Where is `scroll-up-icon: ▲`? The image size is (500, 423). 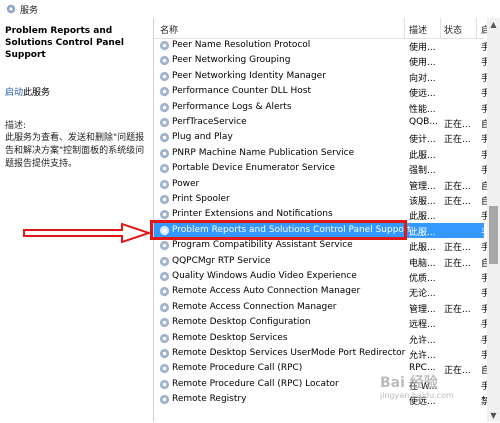 scroll-up-icon: ▲ is located at coordinates (493, 24).